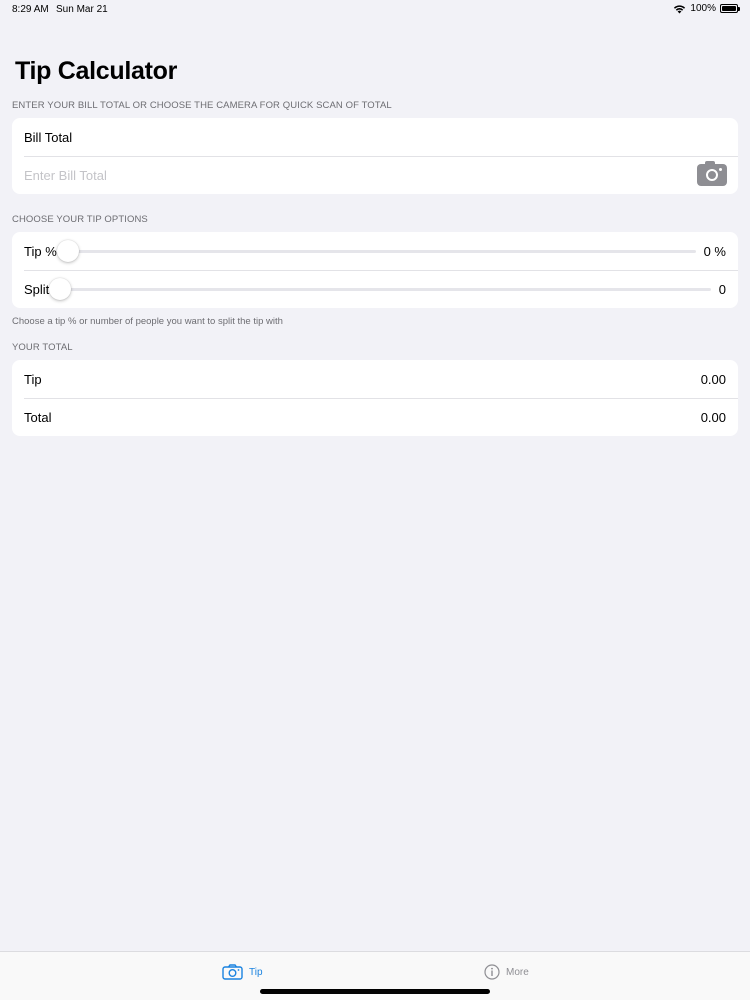 The image size is (750, 1000). I want to click on tab-more: More, so click(506, 972).